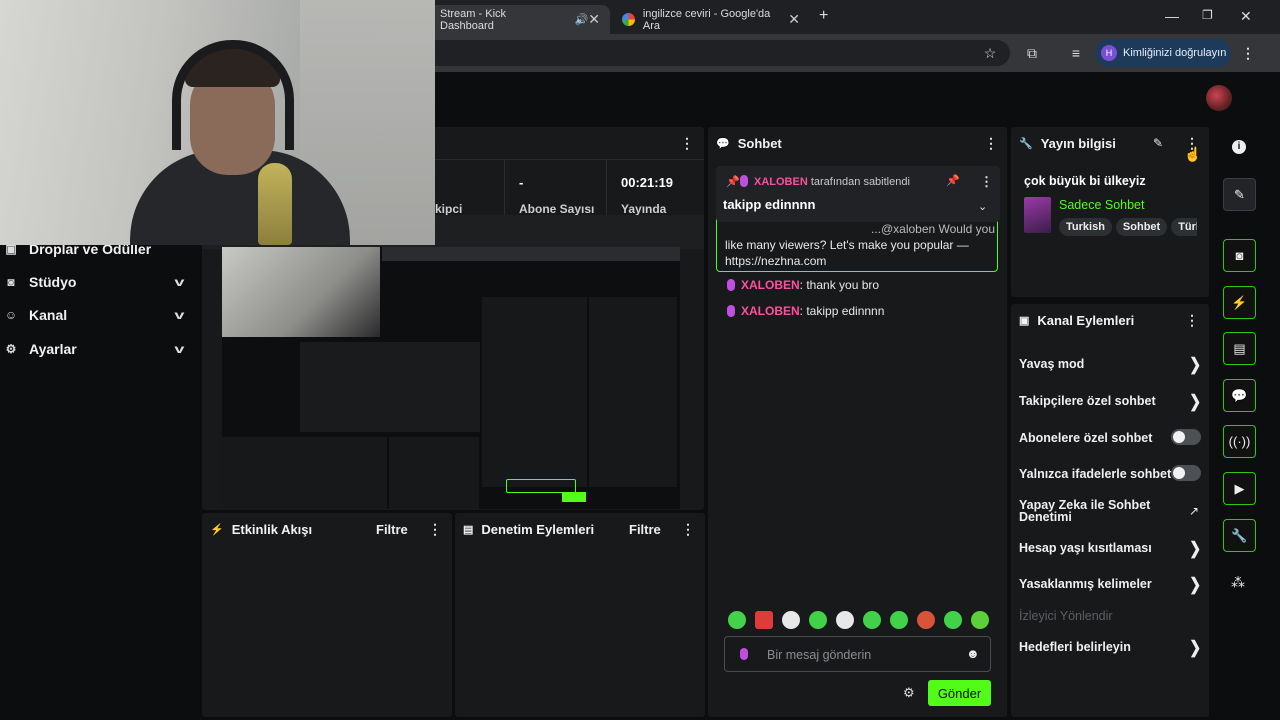 The height and width of the screenshot is (720, 1280). I want to click on category-link: Sadece Sohbet, so click(1102, 205).